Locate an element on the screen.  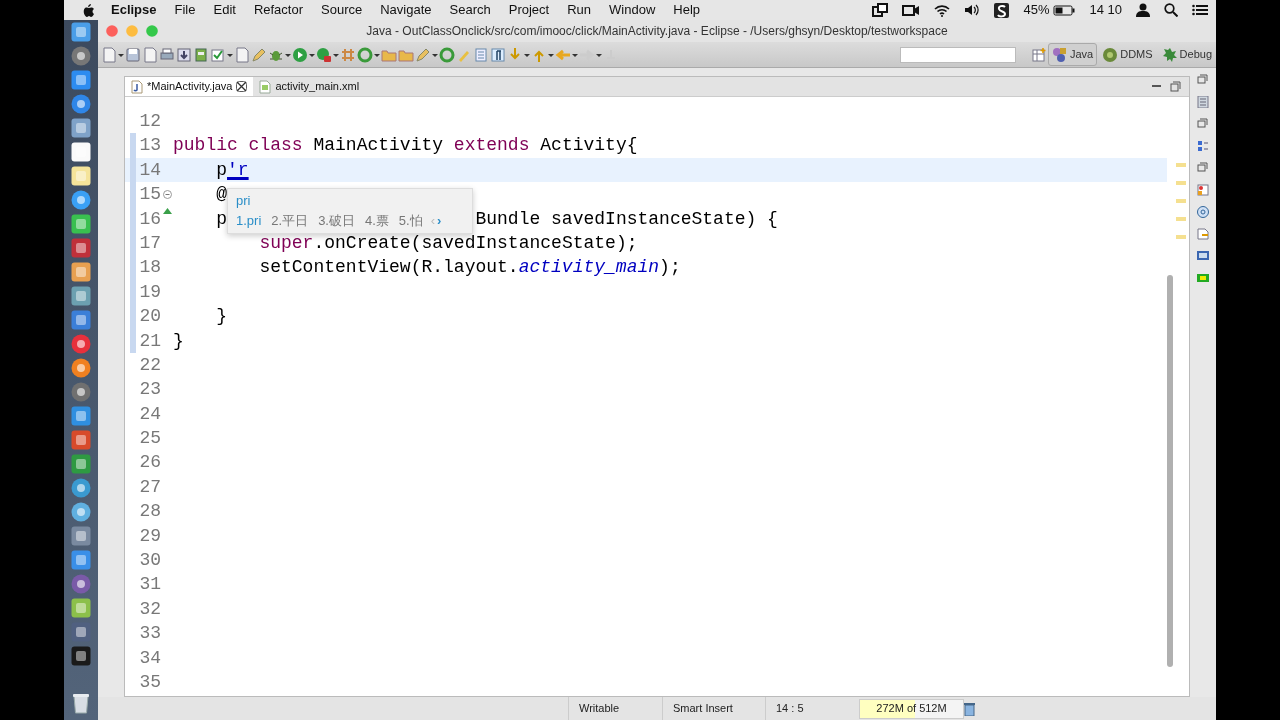
run-icon is located at coordinates (324, 54).